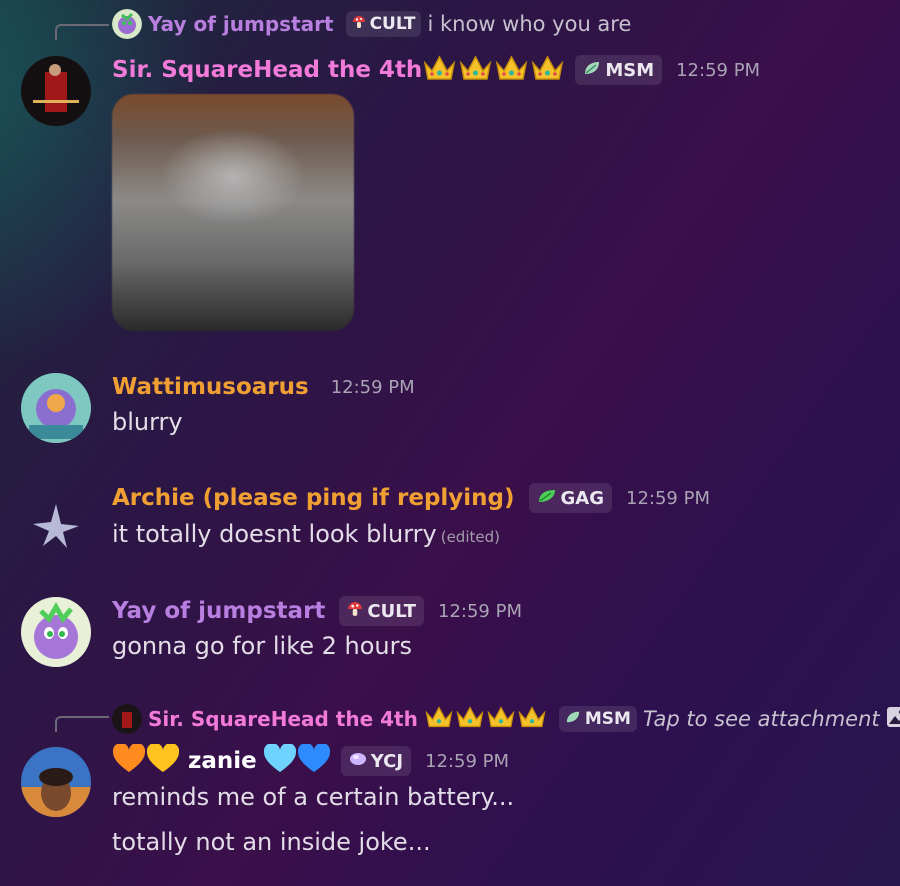 This screenshot has width=900, height=886. What do you see at coordinates (387, 761) in the screenshot?
I see `role-tag-label: YCJ` at bounding box center [387, 761].